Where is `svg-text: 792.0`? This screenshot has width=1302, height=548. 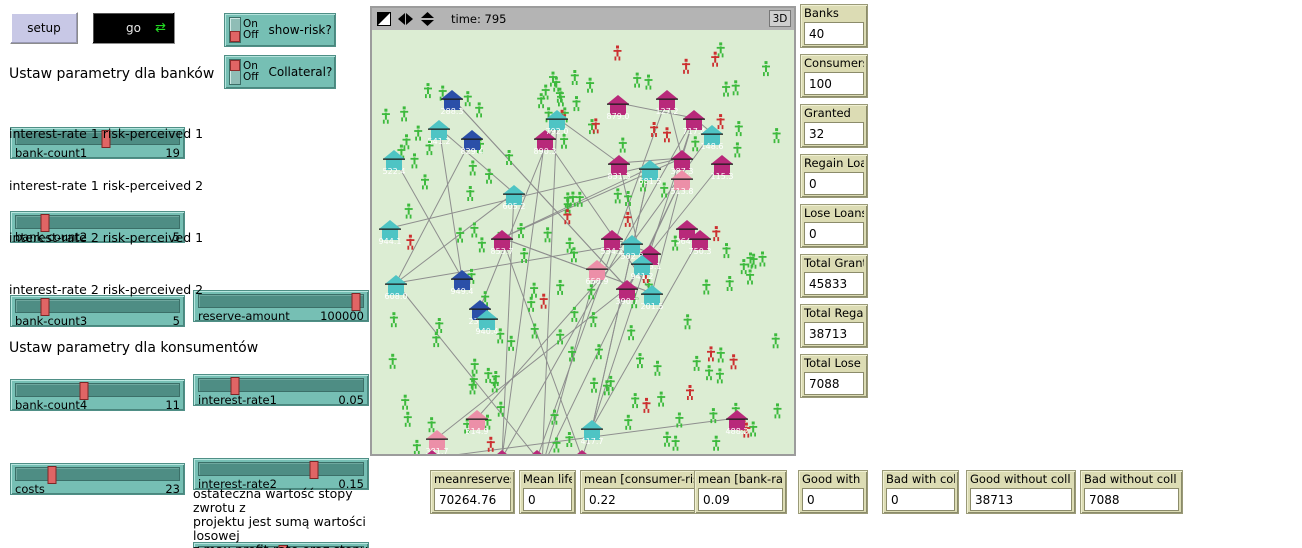 svg-text: 792.0 is located at coordinates (557, 131).